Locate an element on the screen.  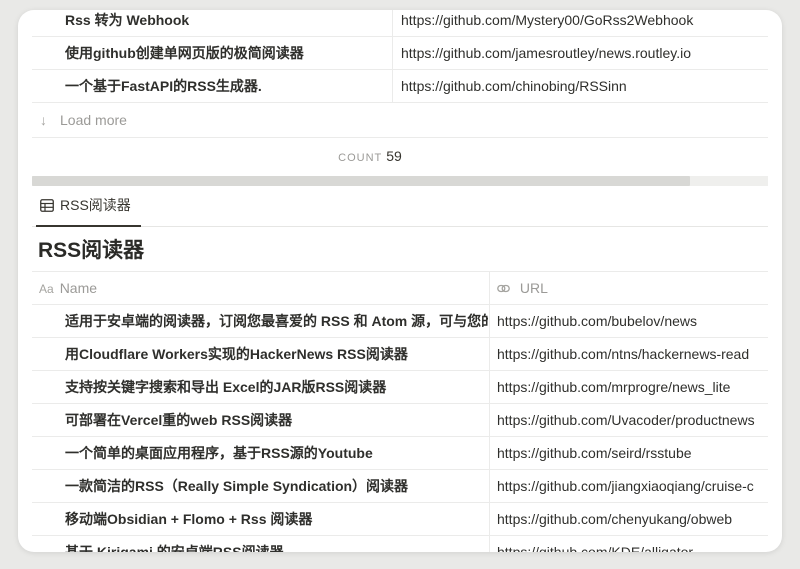
column-header-name: Aa Name is located at coordinates (68, 288).